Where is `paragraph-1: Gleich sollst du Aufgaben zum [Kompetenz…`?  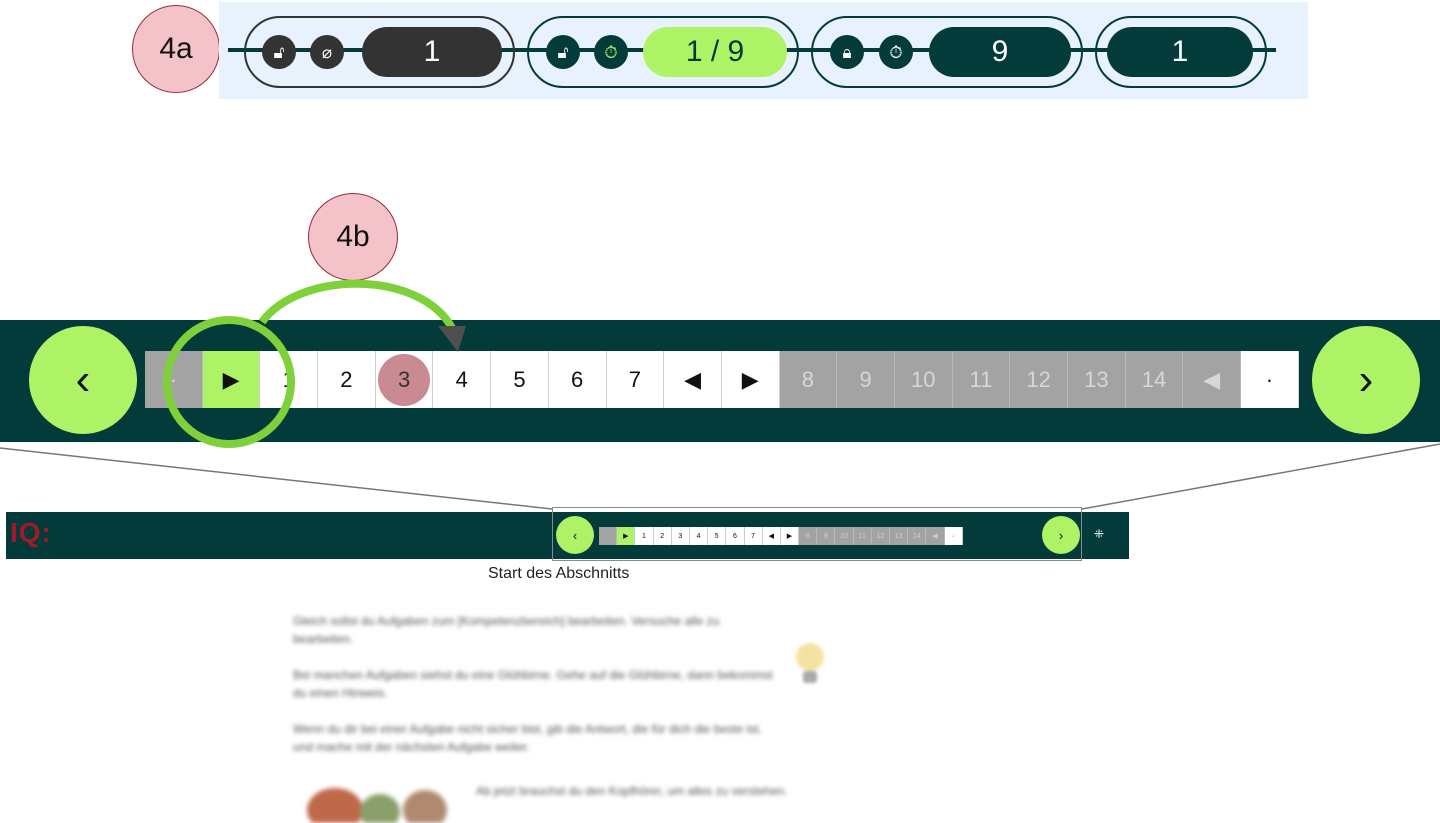 paragraph-1: Gleich sollst du Aufgaben zum [Kompetenz… is located at coordinates (506, 630).